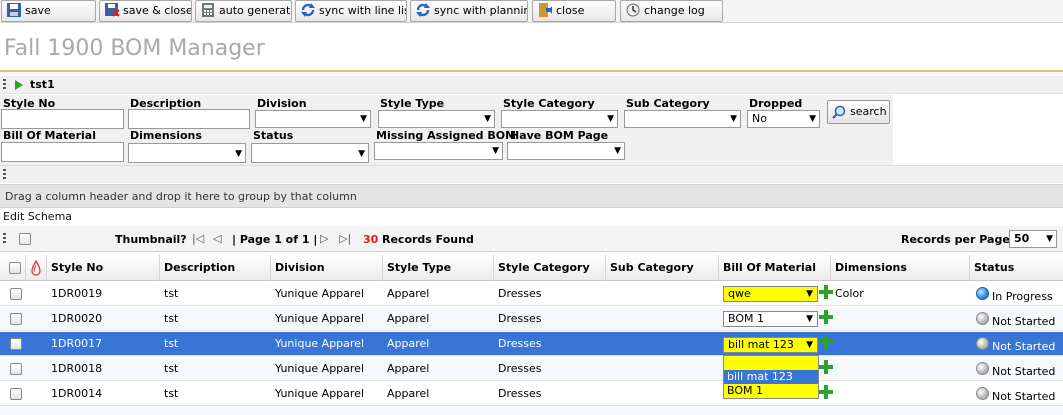 Image resolution: width=1063 pixels, height=415 pixels. Describe the element at coordinates (151, 239) in the screenshot. I see `thumbnail-toggle: Thumbnail?` at that location.